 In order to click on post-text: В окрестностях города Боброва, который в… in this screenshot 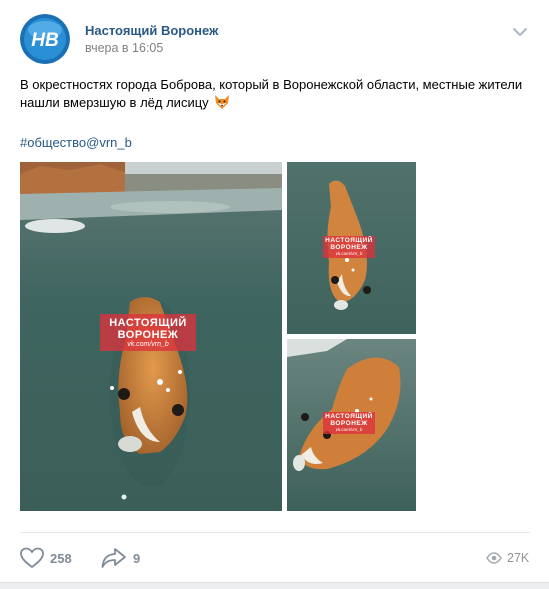, I will do `click(275, 94)`.